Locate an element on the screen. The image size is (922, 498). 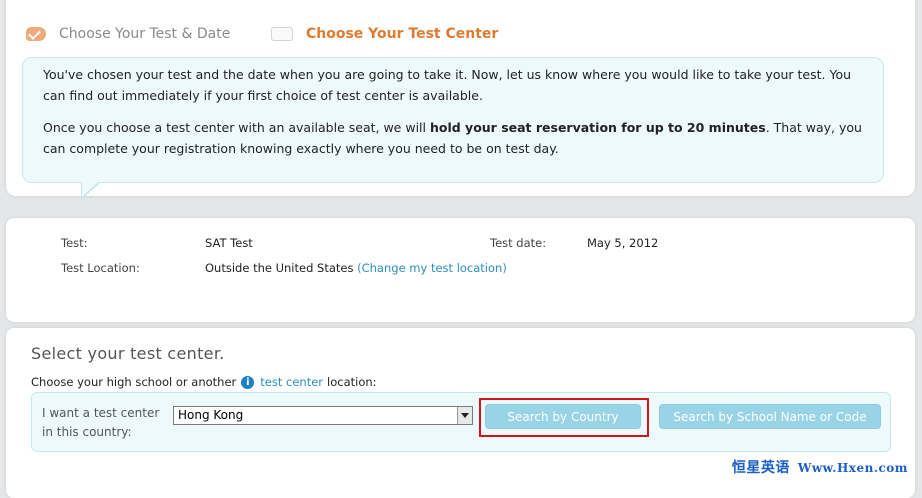
search-by-school-button: Search by School Name or Code is located at coordinates (770, 416).